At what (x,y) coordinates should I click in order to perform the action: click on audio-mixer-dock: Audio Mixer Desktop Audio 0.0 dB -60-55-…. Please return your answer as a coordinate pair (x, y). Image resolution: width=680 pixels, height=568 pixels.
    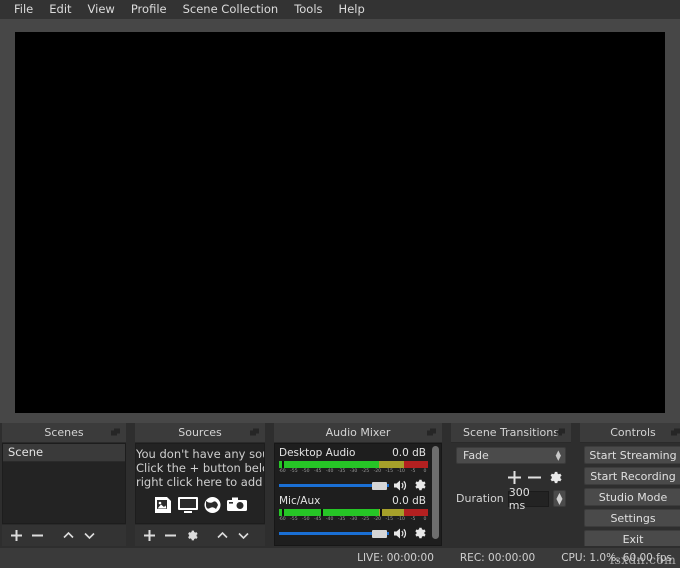
    Looking at the image, I should click on (358, 485).